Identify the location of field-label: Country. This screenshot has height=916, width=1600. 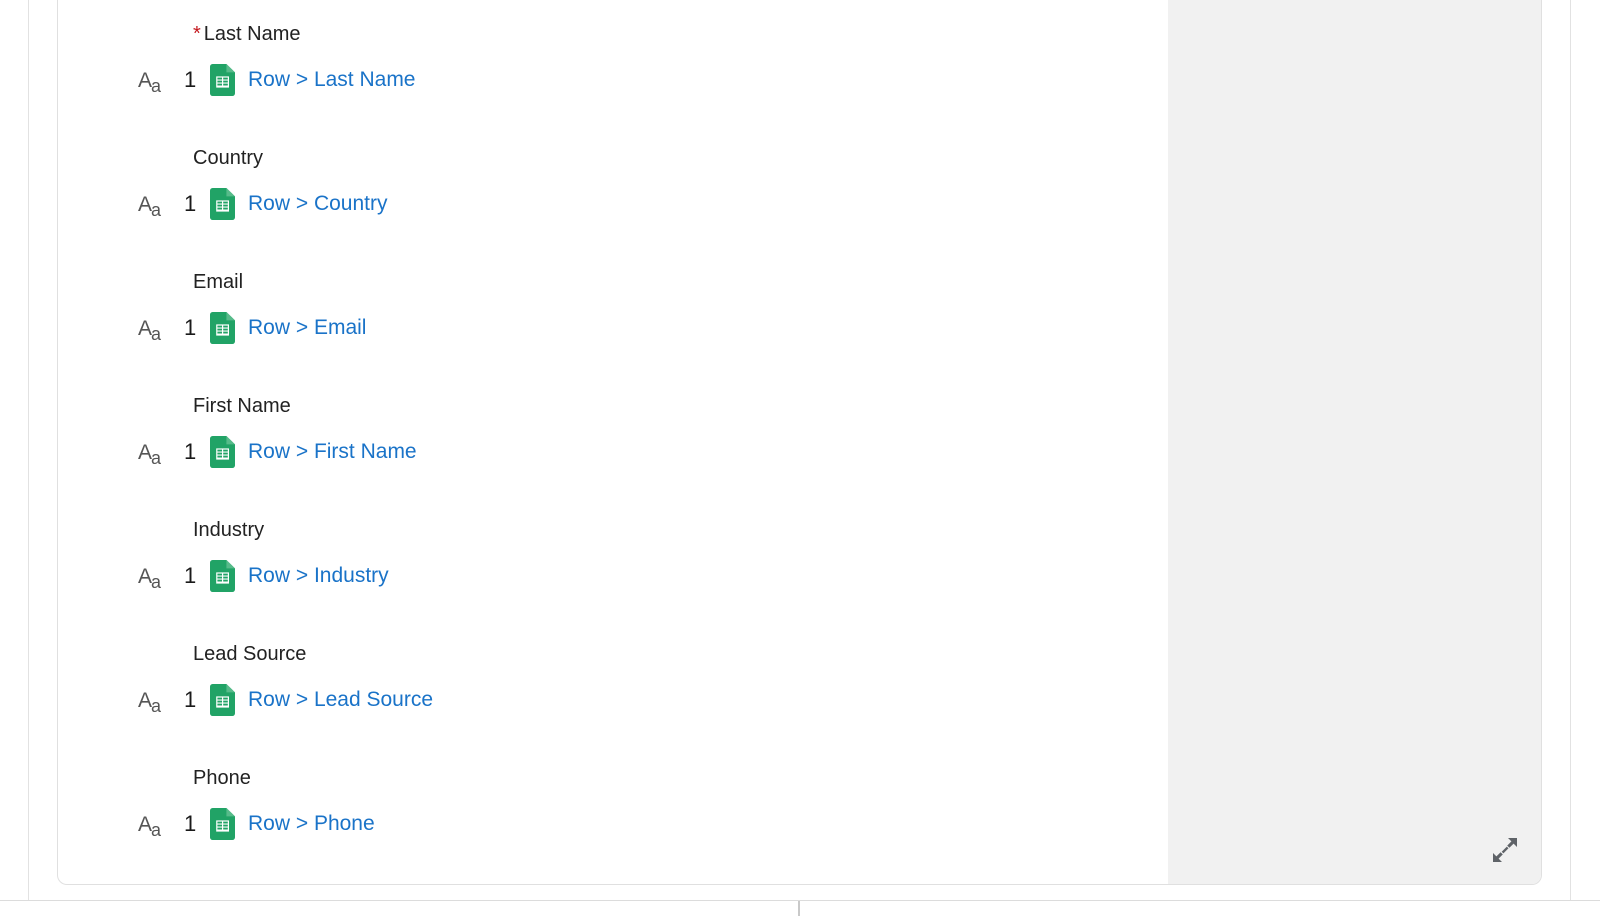
(228, 158).